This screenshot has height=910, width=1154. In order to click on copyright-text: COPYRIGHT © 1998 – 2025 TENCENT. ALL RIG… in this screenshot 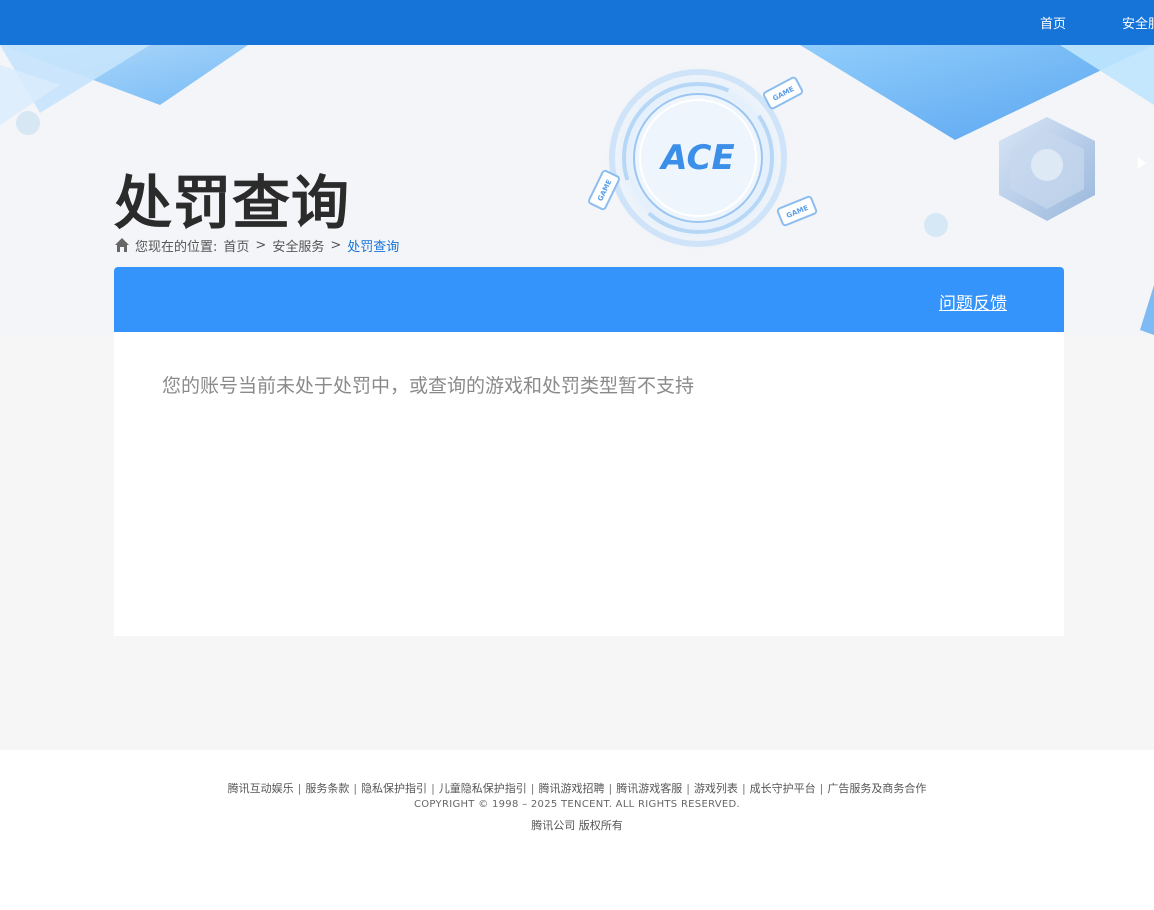, I will do `click(577, 804)`.